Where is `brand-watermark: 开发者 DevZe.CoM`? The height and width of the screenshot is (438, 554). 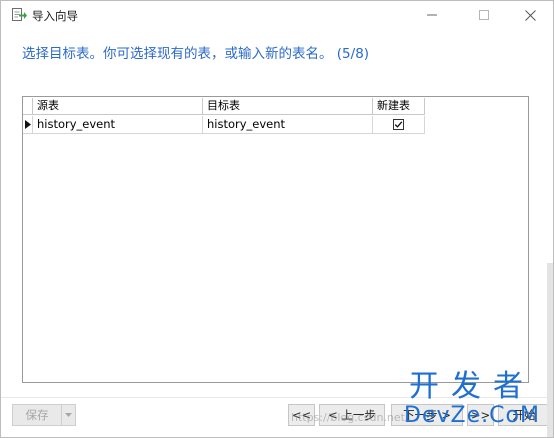
brand-watermark: 开发者 DevZe.CoM is located at coordinates (471, 399).